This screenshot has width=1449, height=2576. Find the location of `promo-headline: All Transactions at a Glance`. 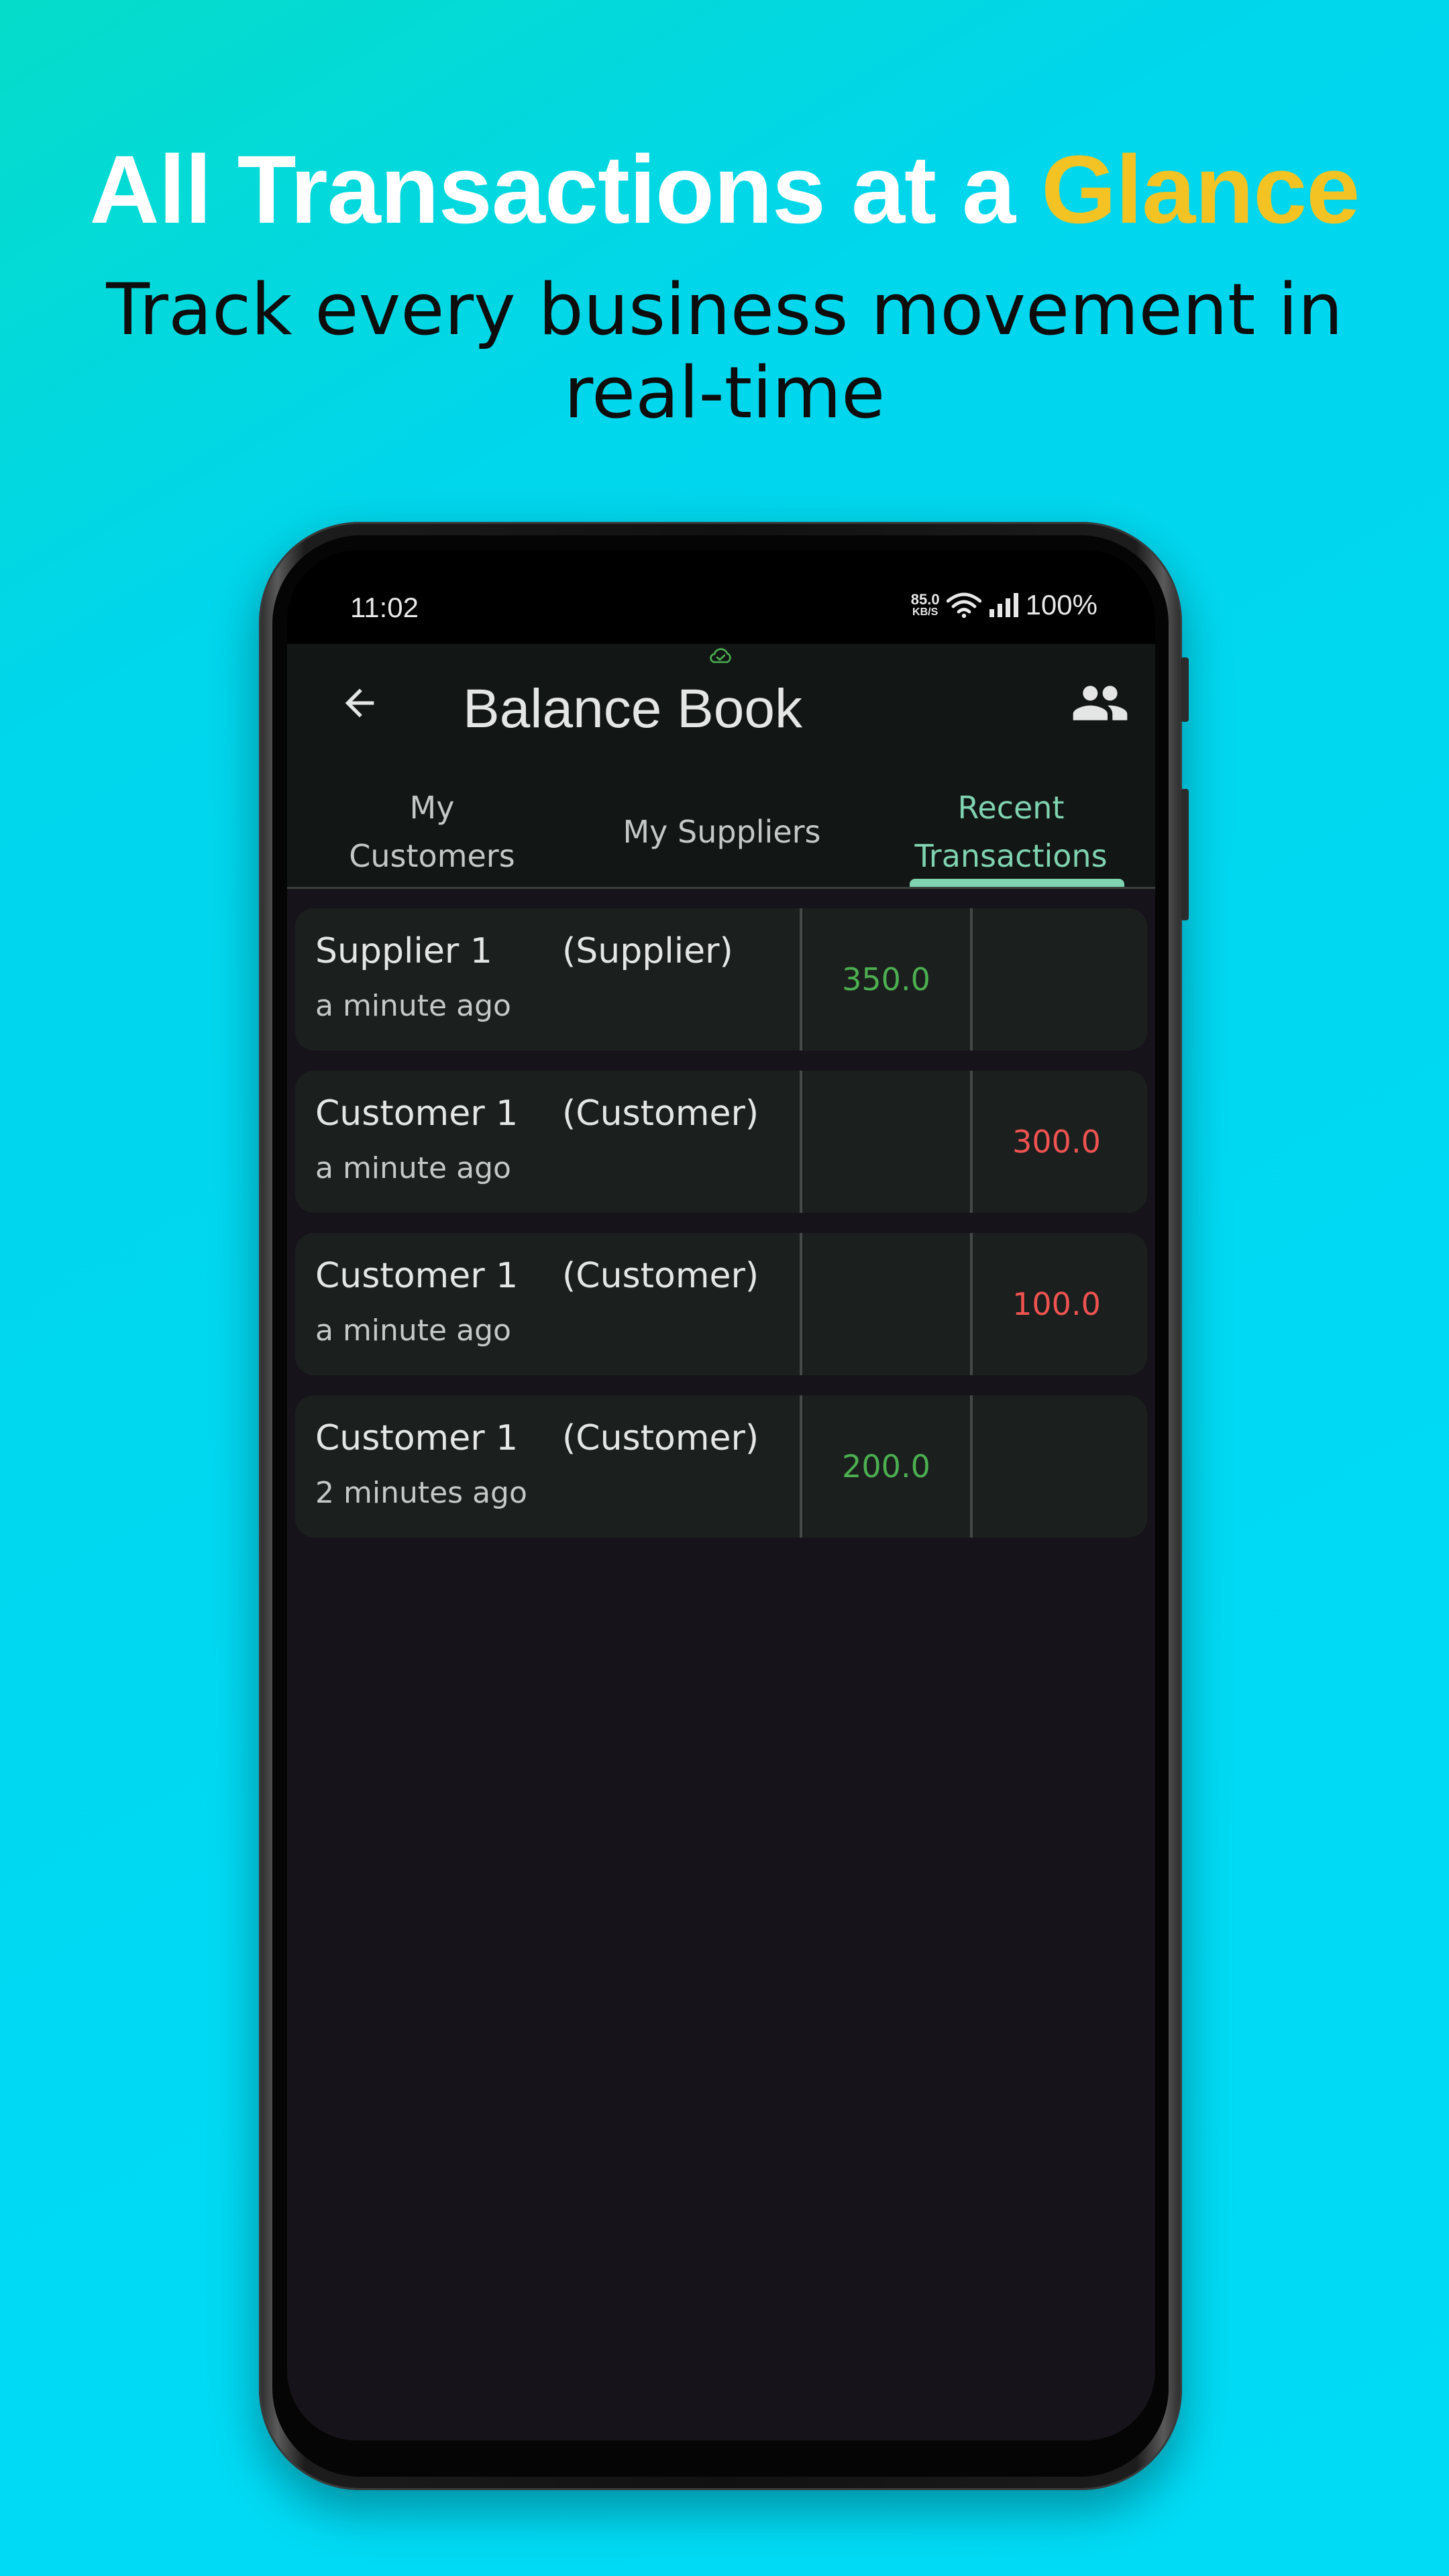

promo-headline: All Transactions at a Glance is located at coordinates (724, 190).